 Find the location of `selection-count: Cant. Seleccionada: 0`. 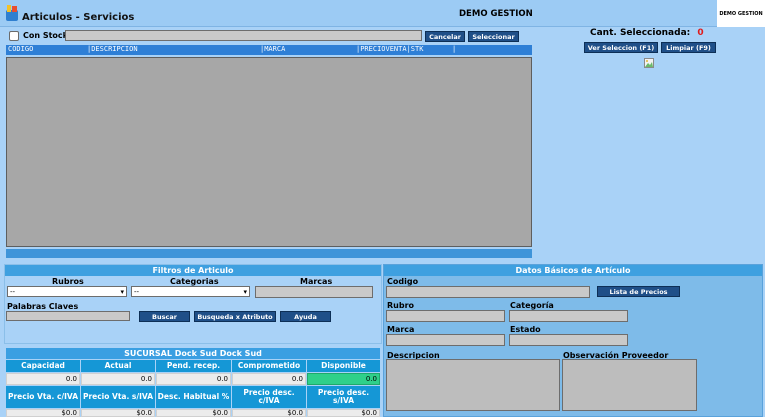

selection-count: Cant. Seleccionada: 0 is located at coordinates (647, 33).